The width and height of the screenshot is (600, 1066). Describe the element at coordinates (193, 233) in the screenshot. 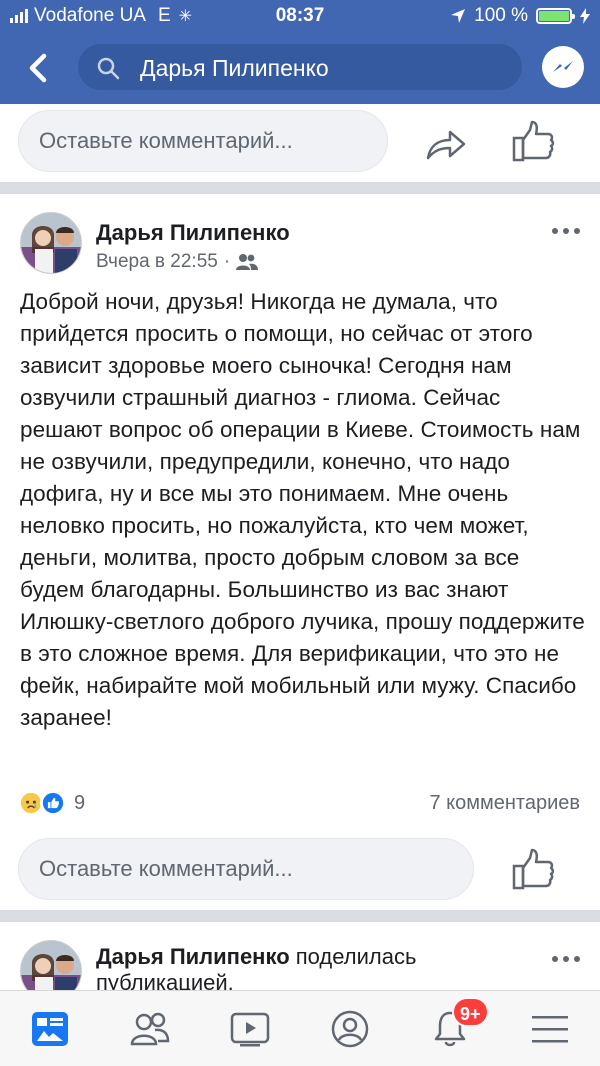

I see `post-author: Дарья Пилипенко` at that location.